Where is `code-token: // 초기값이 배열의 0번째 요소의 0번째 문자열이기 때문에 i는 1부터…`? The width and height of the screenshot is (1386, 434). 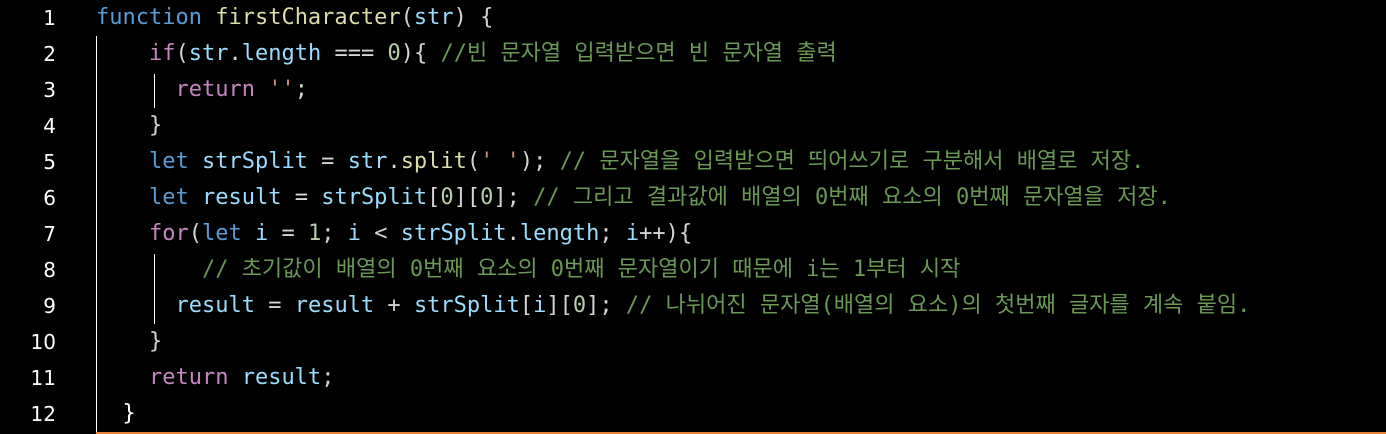 code-token: // 초기값이 배열의 0번째 요소의 0번째 문자열이기 때문에 i는 1부터… is located at coordinates (528, 269).